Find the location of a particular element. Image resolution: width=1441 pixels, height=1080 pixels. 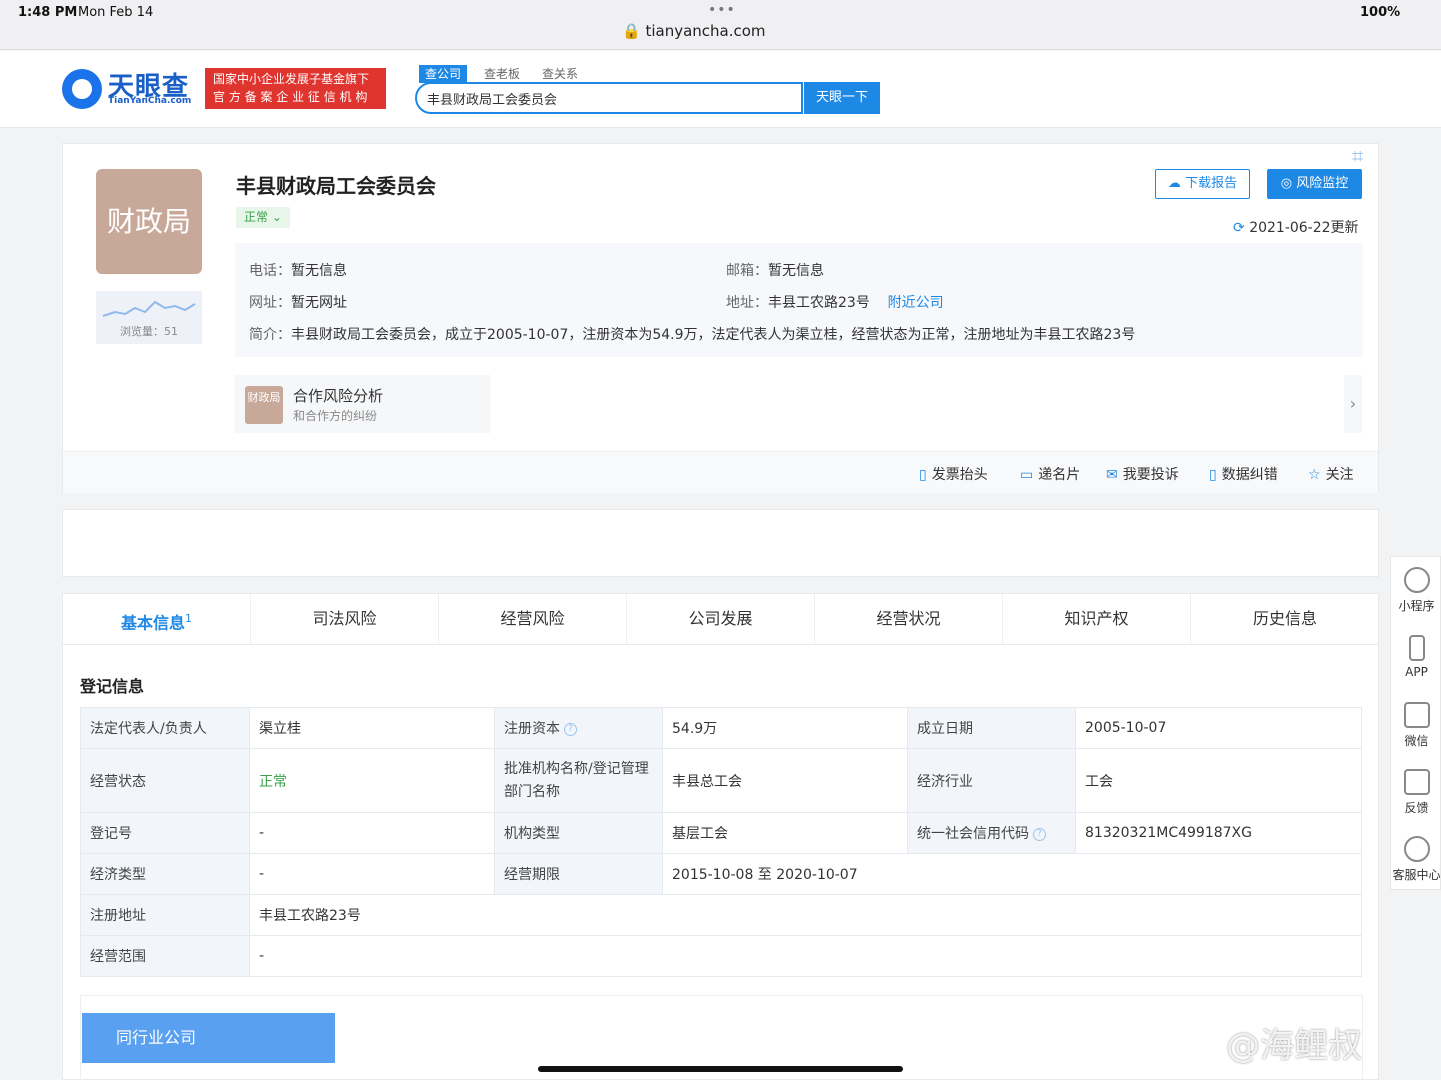

ad-placeholder is located at coordinates (720, 543).